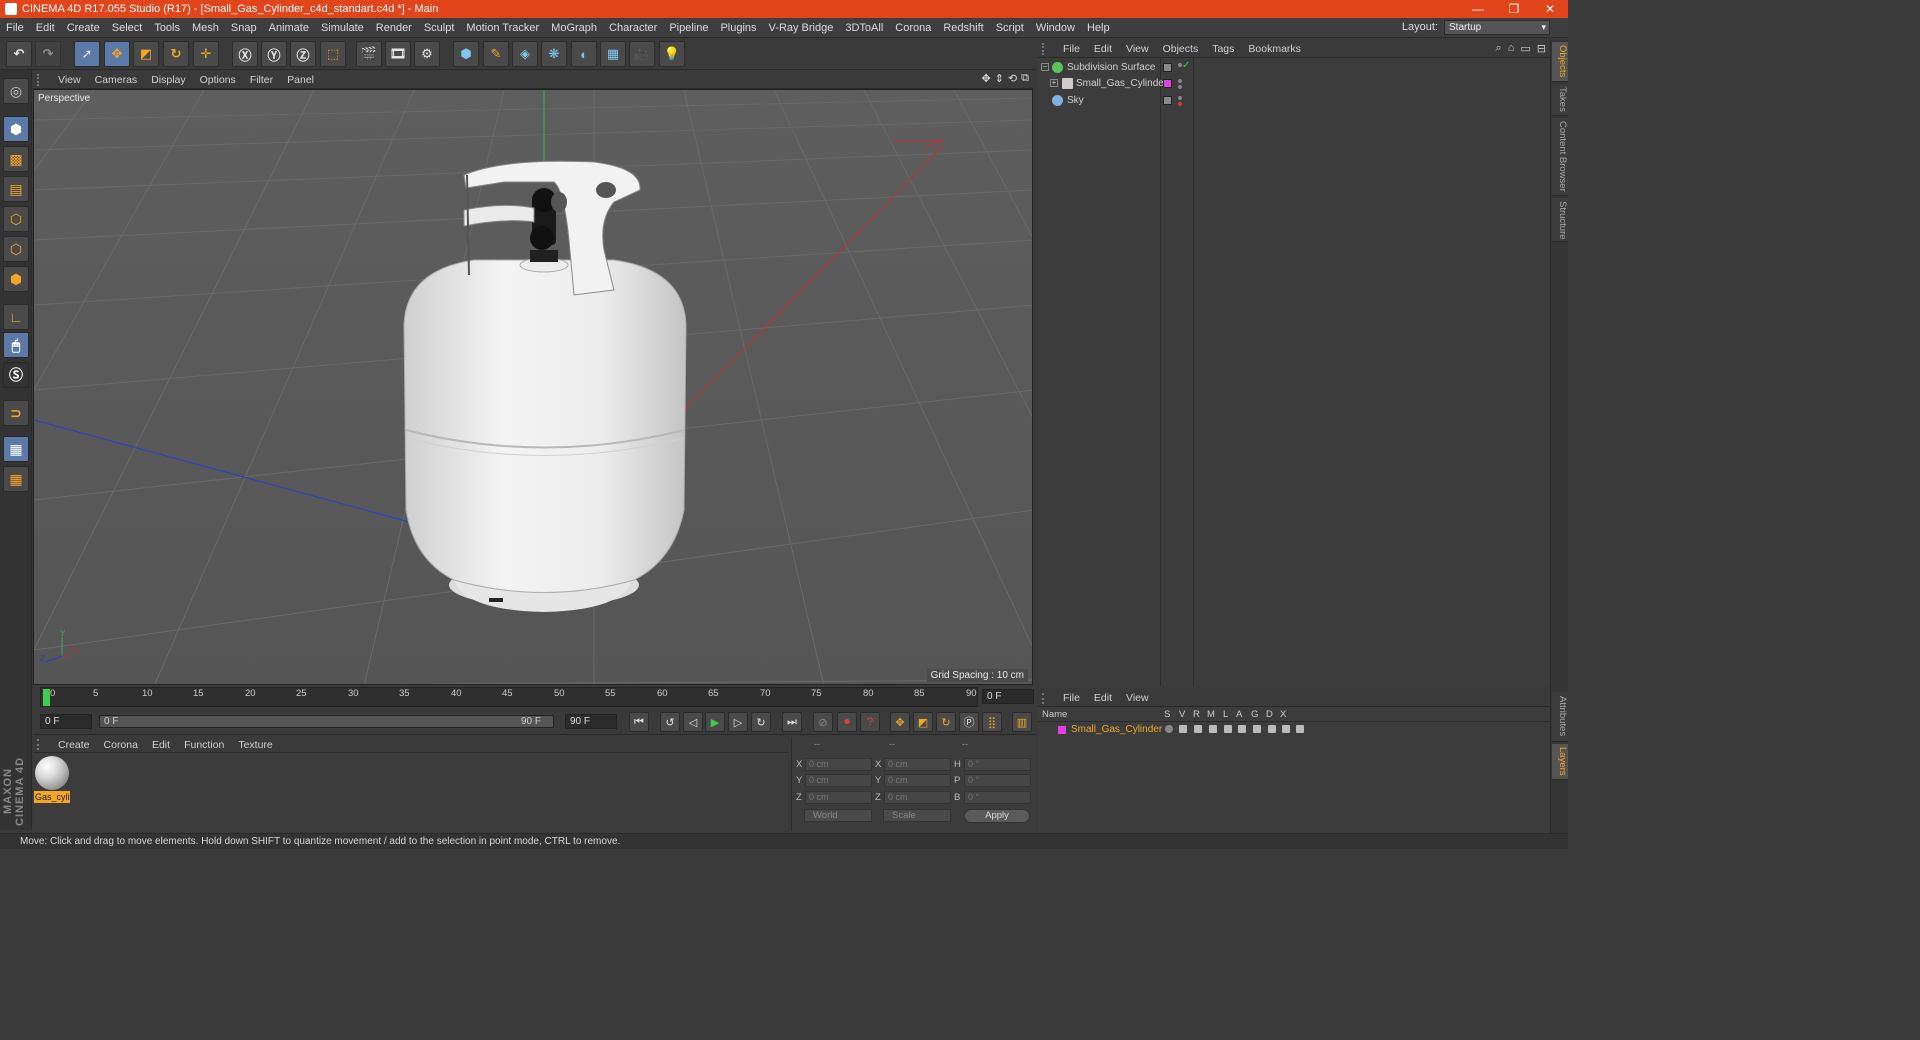  What do you see at coordinates (870, 722) in the screenshot?
I see `keyframe-selection-icon: ?` at bounding box center [870, 722].